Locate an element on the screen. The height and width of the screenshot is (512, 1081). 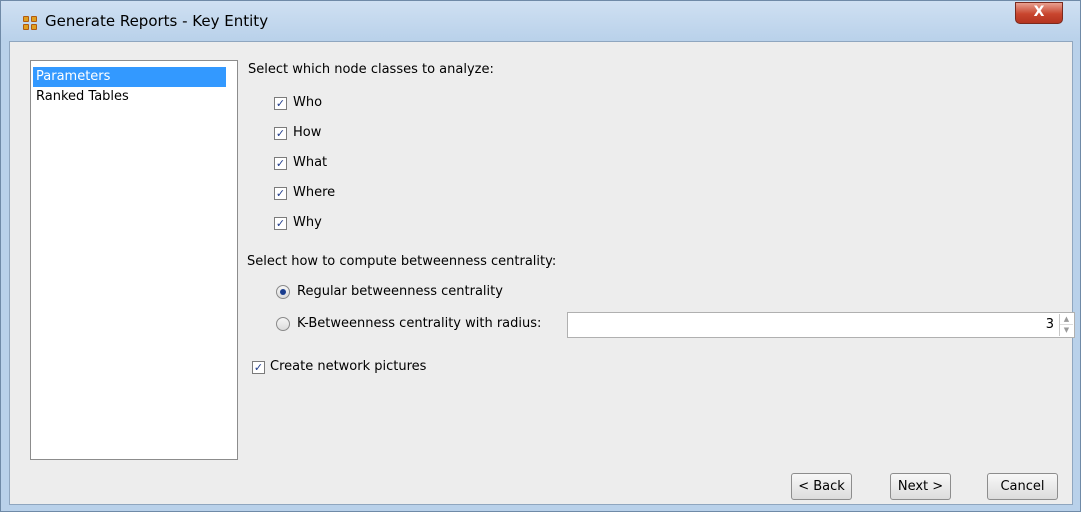
regular-betweenness-label: Regular betweenness centrality is located at coordinates (400, 291).